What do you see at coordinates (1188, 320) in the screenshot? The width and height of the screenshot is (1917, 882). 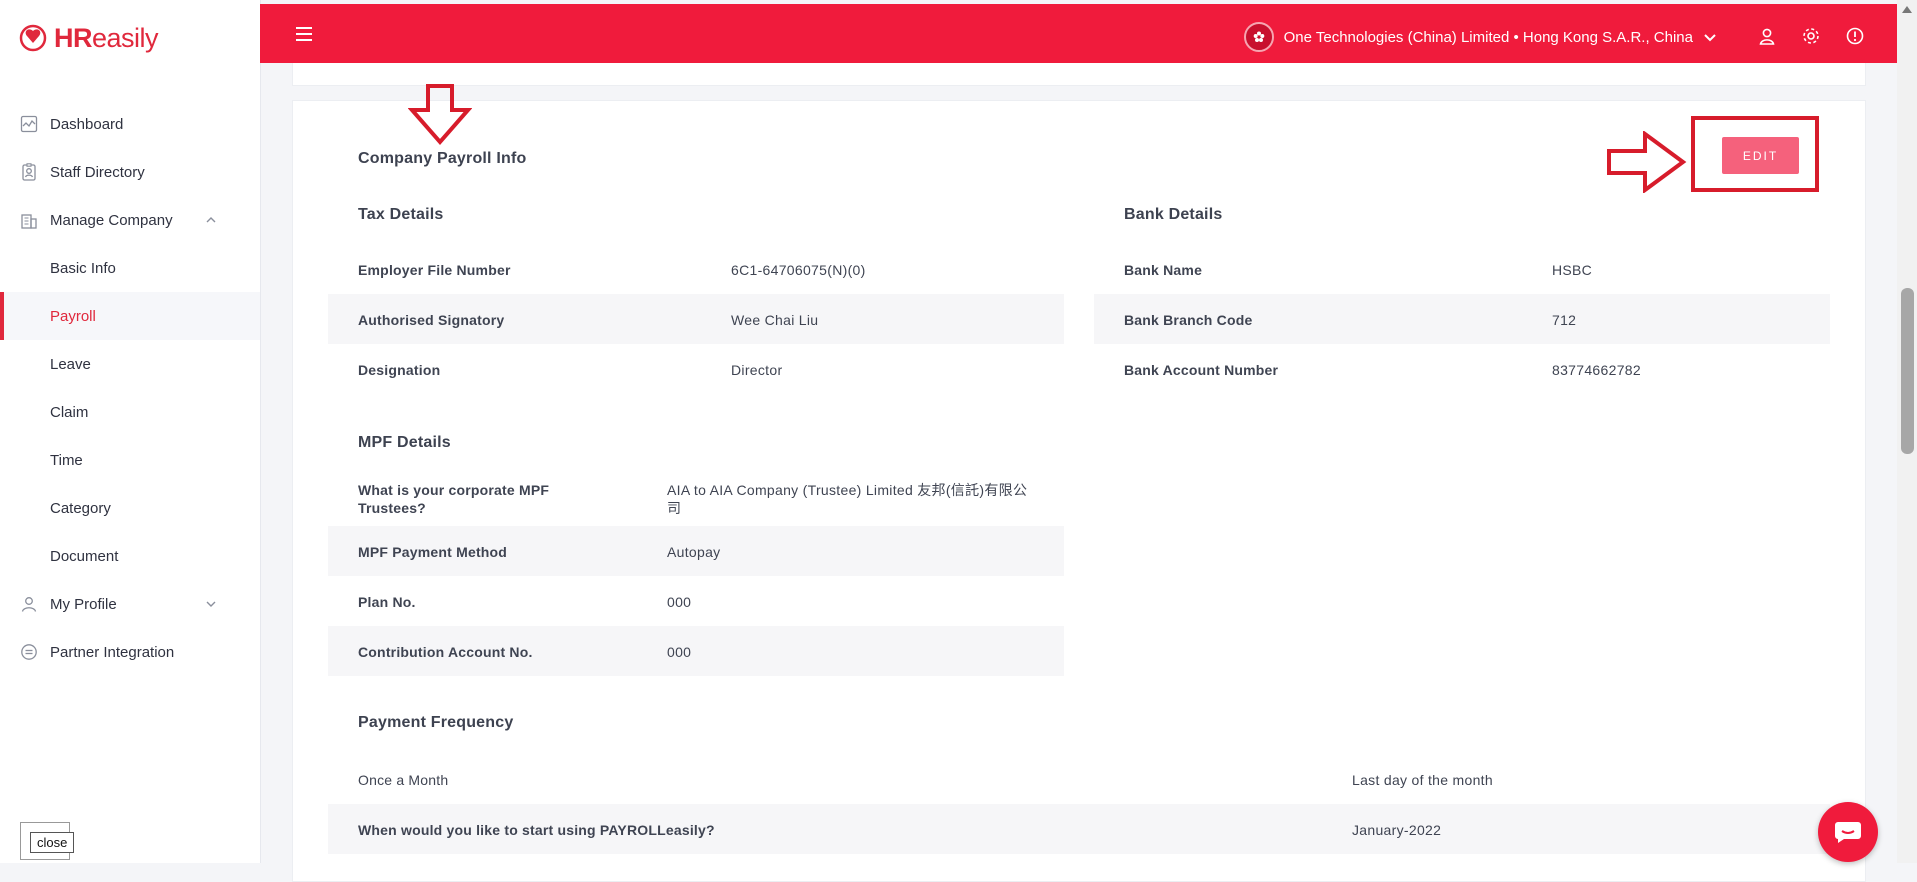 I see `row-label: Bank Branch Code` at bounding box center [1188, 320].